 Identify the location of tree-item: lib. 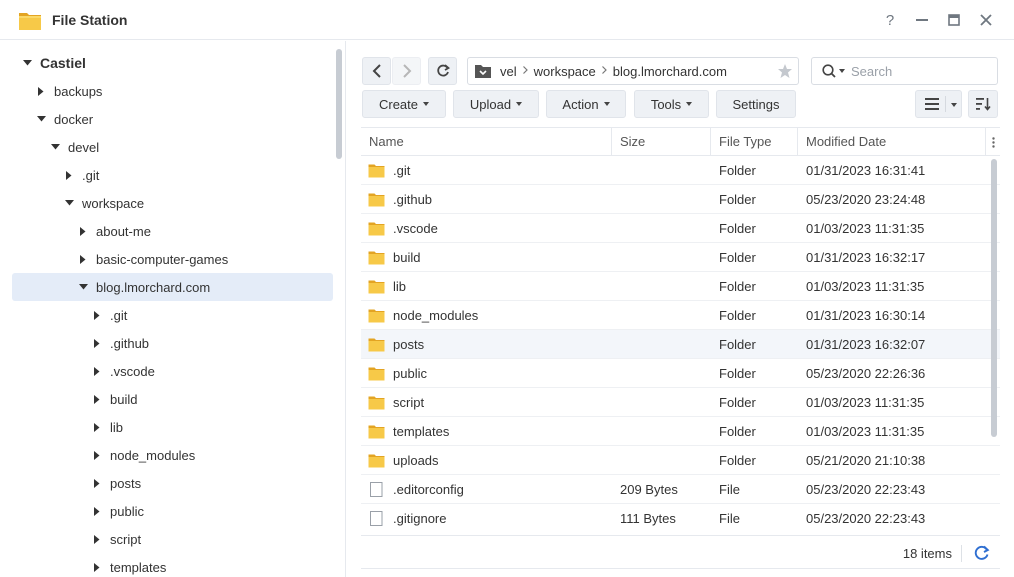
(172, 427).